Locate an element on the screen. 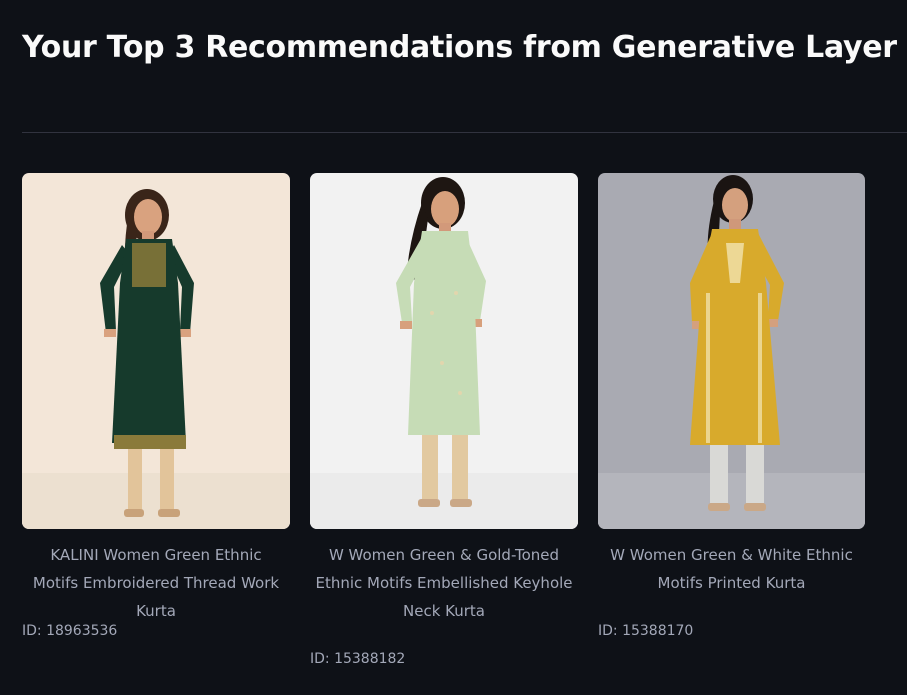 This screenshot has height=695, width=907. product-id: ID: 15388170 is located at coordinates (646, 631).